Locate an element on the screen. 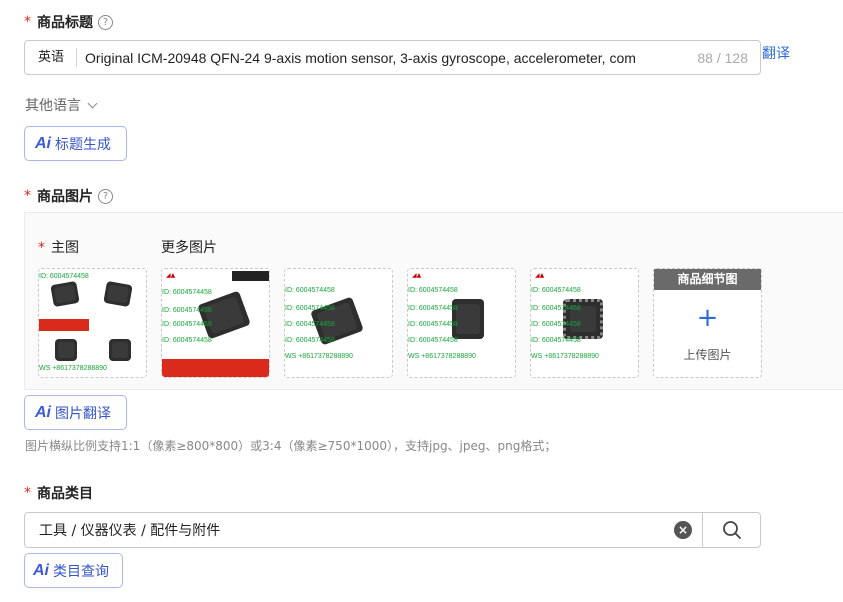  title-field-label: * 商品标题 ? is located at coordinates (68, 22).